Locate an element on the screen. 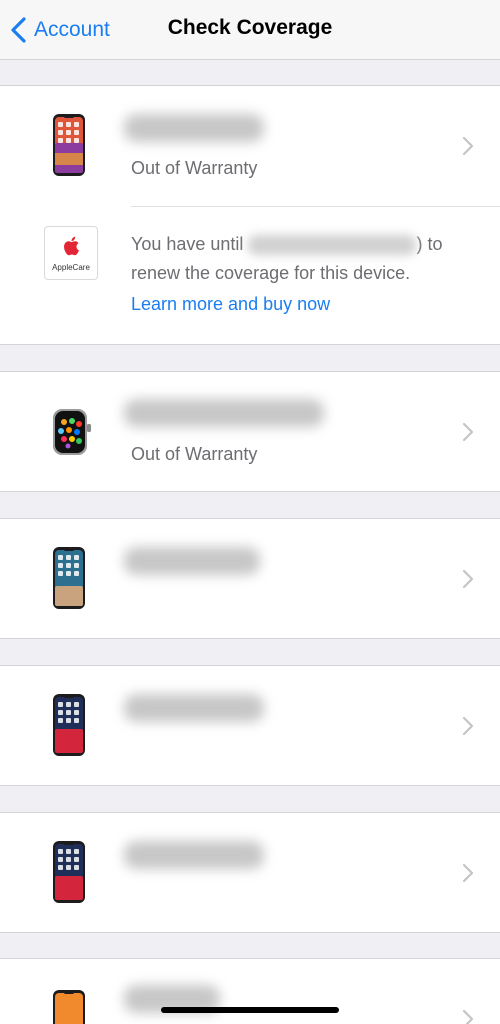 Image resolution: width=500 pixels, height=1024 pixels. device-row-1: Out of Warranty is located at coordinates (250, 146).